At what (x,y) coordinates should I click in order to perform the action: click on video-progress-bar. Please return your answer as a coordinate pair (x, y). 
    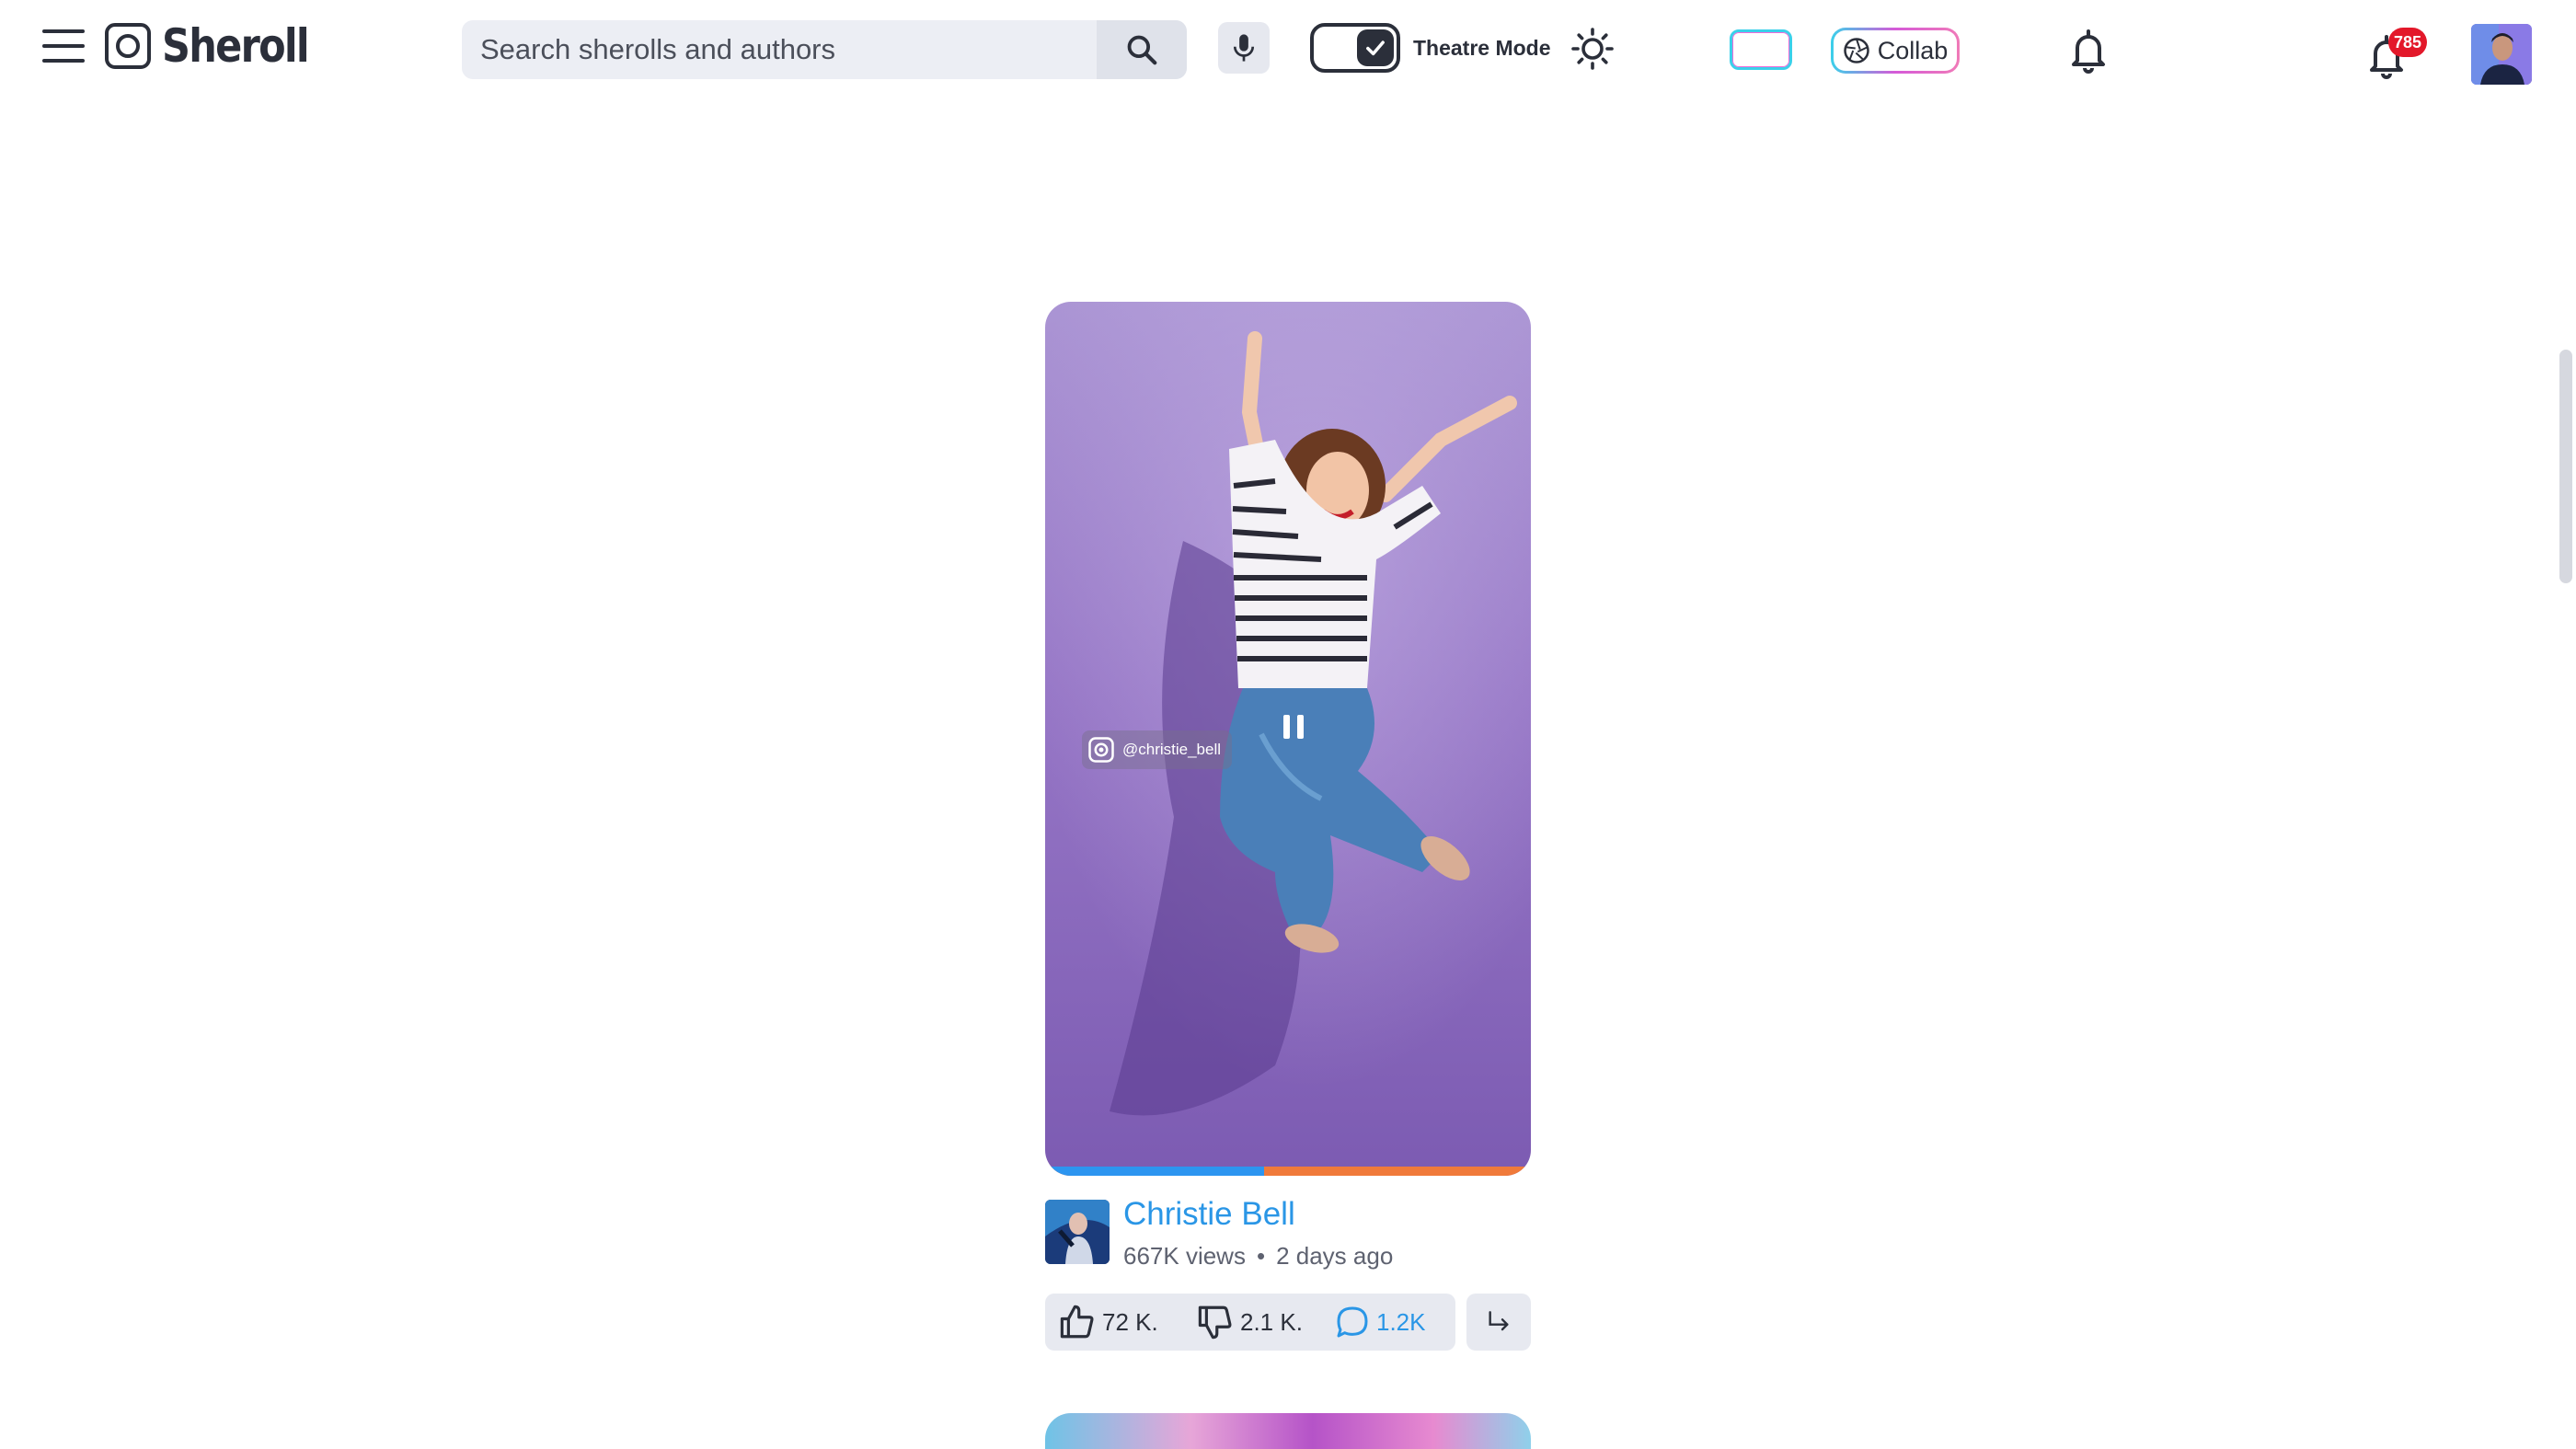
    Looking at the image, I should click on (1288, 1171).